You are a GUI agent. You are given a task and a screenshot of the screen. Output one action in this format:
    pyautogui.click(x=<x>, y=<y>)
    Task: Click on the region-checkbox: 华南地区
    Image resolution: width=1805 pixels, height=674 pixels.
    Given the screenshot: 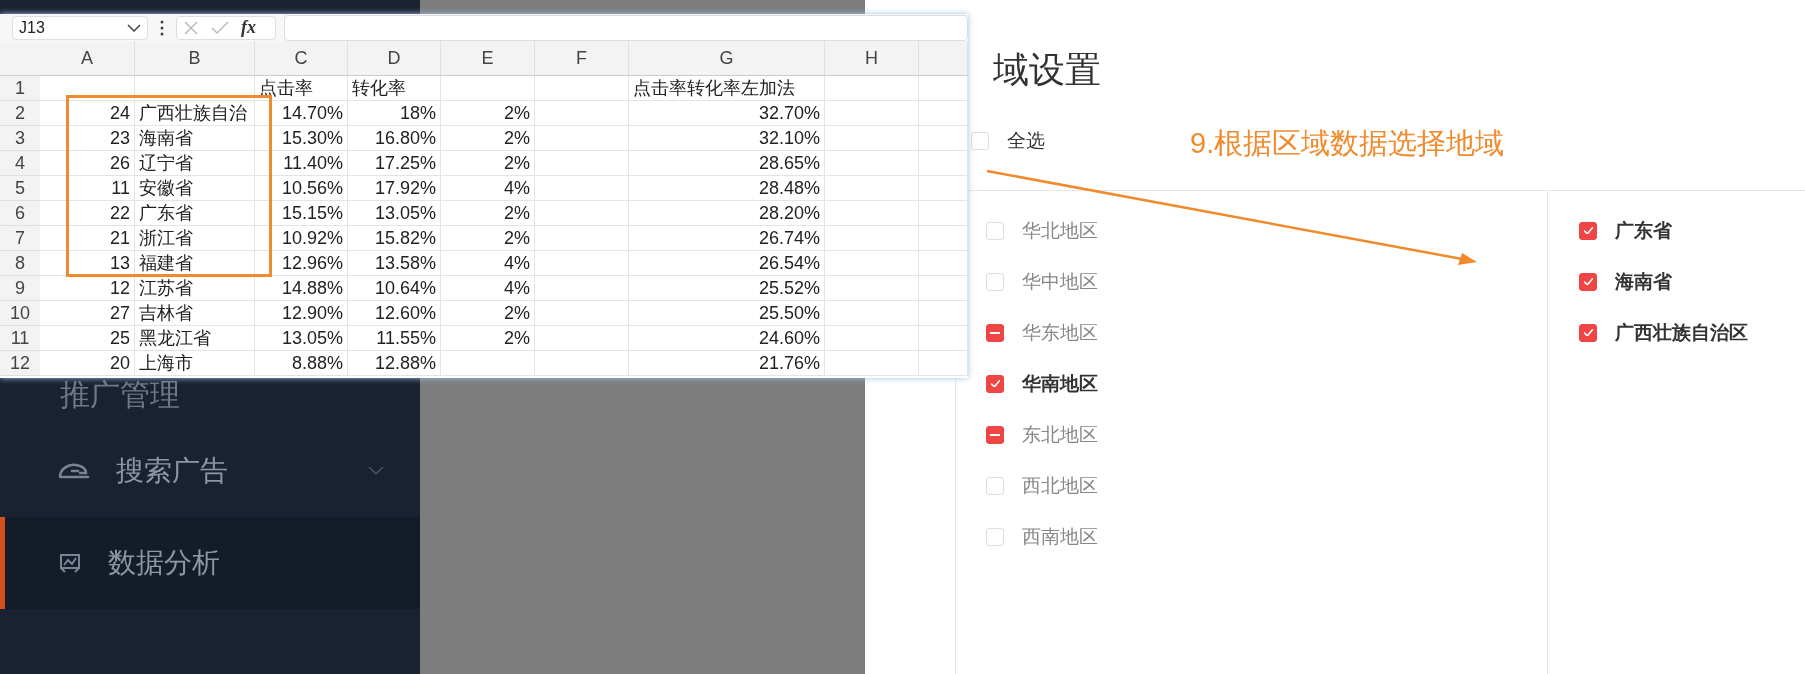 What is the action you would take?
    pyautogui.click(x=1266, y=383)
    